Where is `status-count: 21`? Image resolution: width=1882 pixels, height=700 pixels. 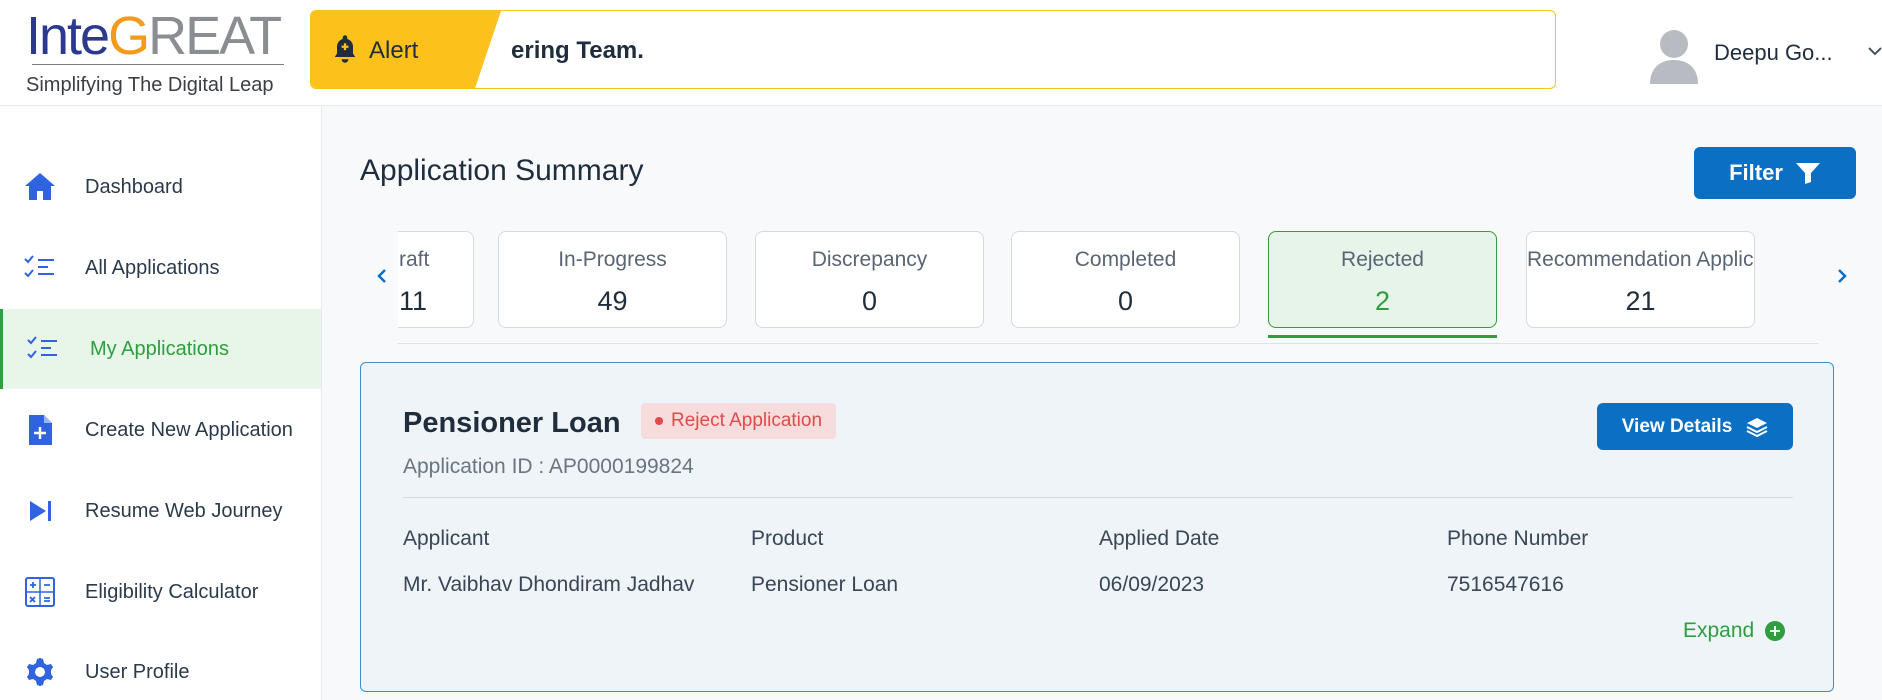
status-count: 21 is located at coordinates (1640, 301).